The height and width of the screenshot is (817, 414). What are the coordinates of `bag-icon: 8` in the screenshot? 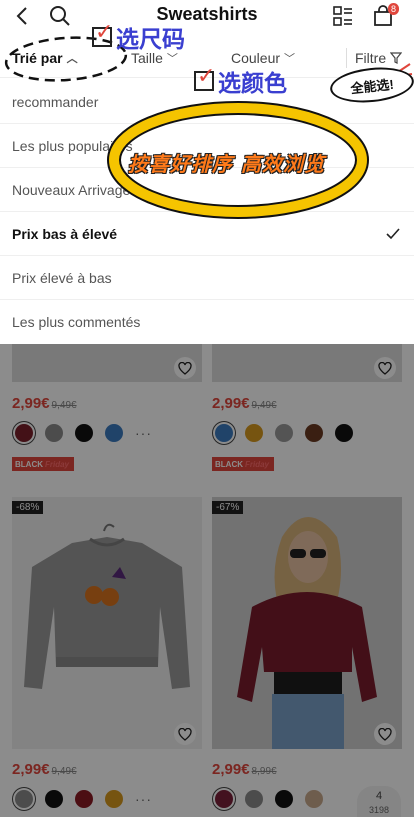 It's located at (385, 15).